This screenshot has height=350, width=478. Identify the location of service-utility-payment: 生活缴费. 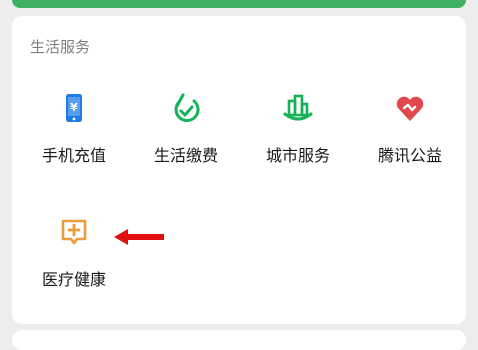
(185, 147).